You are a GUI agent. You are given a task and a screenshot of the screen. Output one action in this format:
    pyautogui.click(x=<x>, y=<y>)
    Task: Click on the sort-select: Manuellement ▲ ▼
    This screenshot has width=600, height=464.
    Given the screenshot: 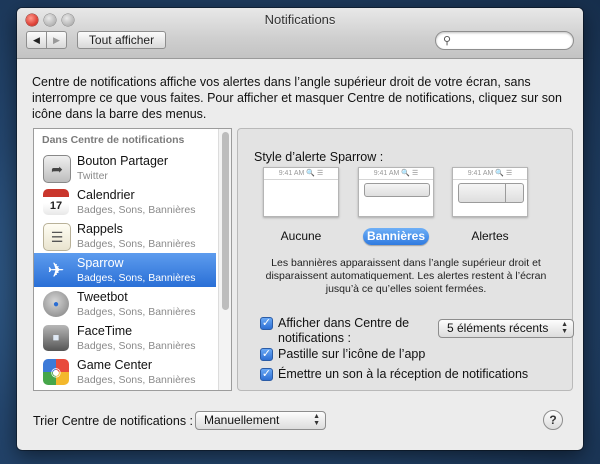 What is the action you would take?
    pyautogui.click(x=260, y=420)
    